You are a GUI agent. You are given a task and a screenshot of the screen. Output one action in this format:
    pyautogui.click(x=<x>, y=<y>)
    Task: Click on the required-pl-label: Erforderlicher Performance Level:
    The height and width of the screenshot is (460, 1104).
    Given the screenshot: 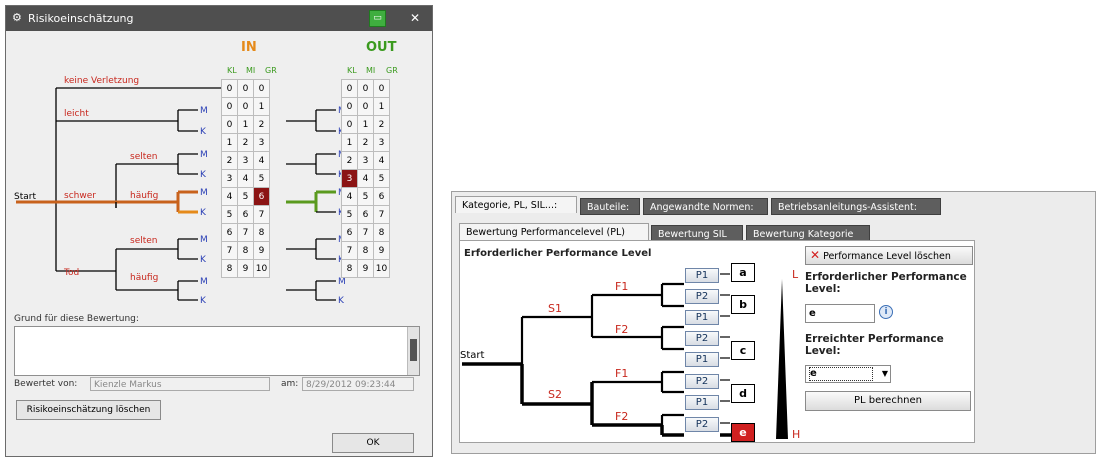 What is the action you would take?
    pyautogui.click(x=886, y=283)
    